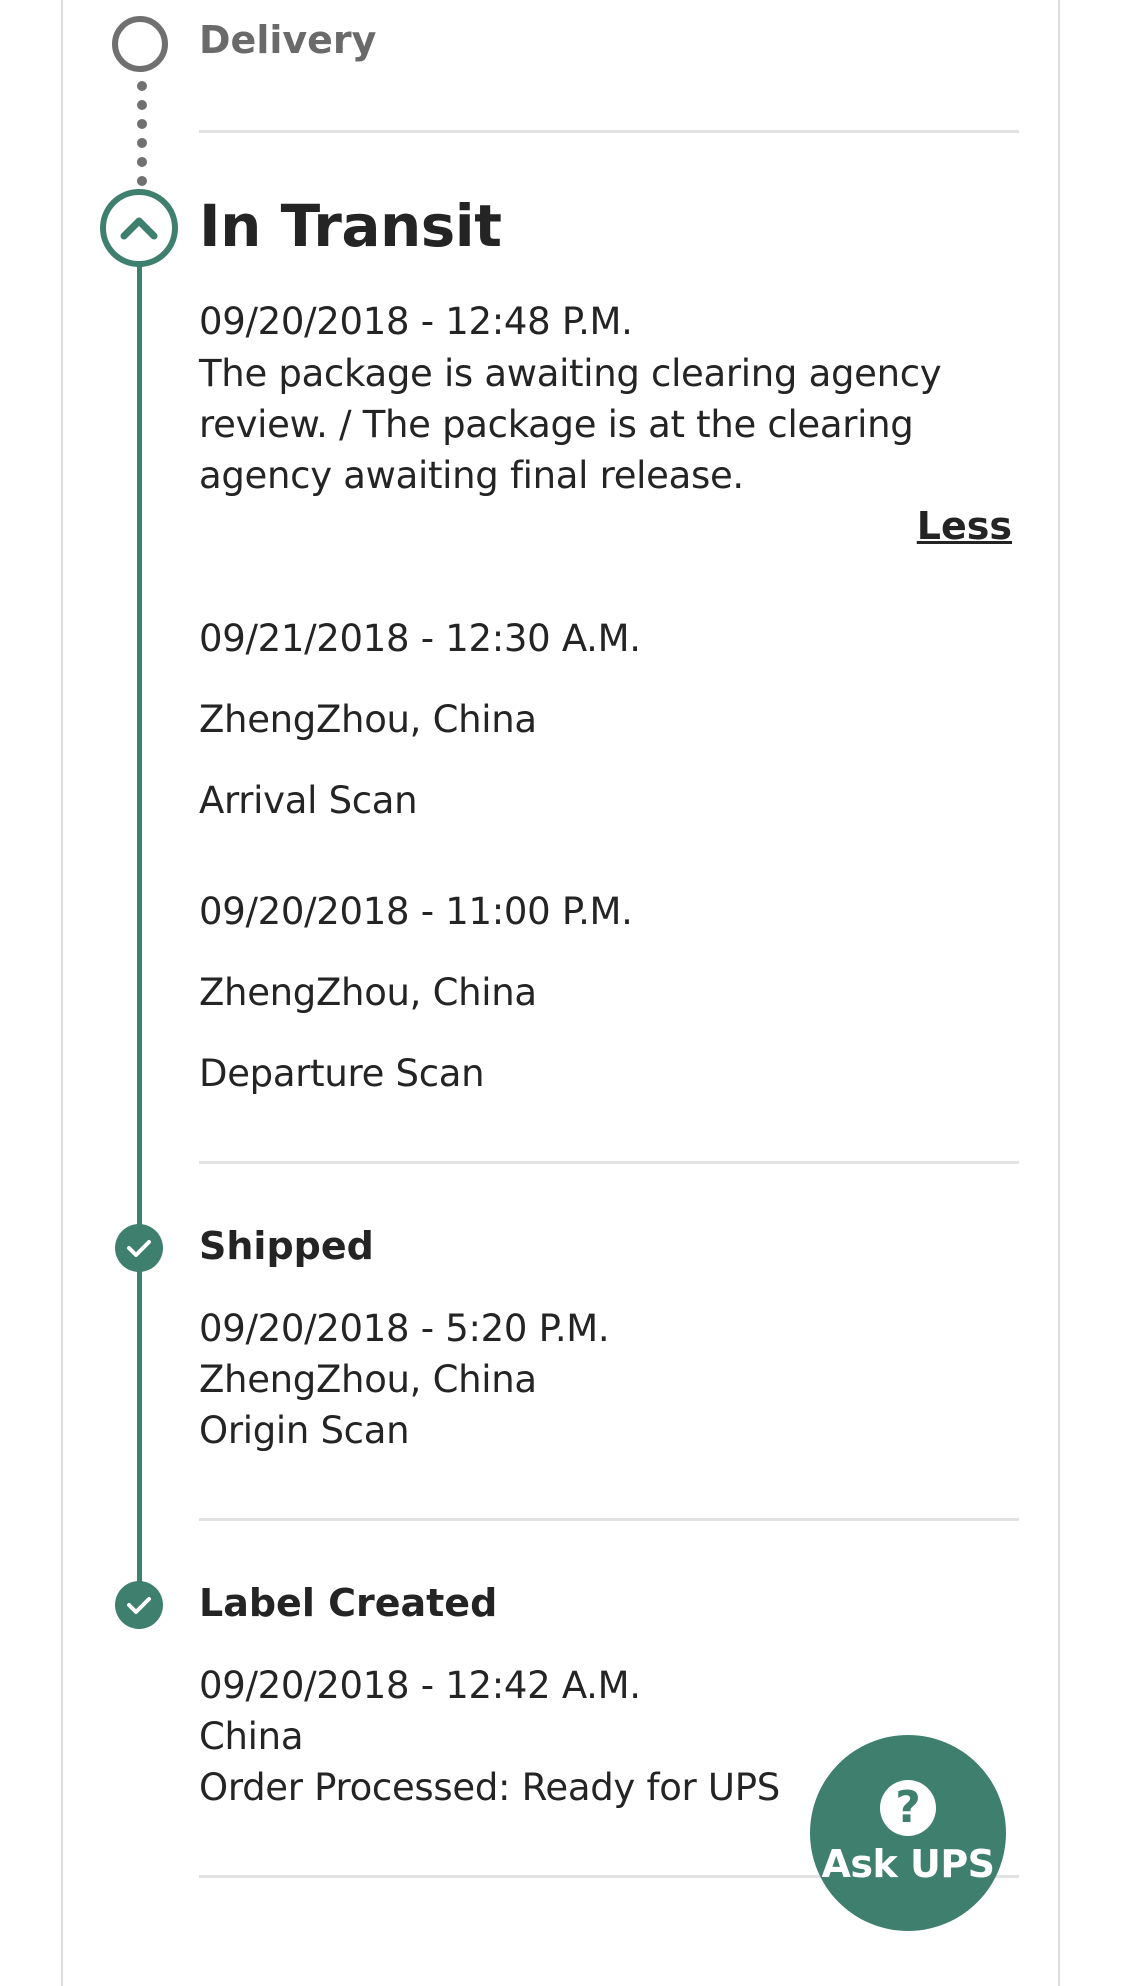 Image resolution: width=1124 pixels, height=1986 pixels. What do you see at coordinates (308, 800) in the screenshot?
I see `event-activity: Arrival Scan` at bounding box center [308, 800].